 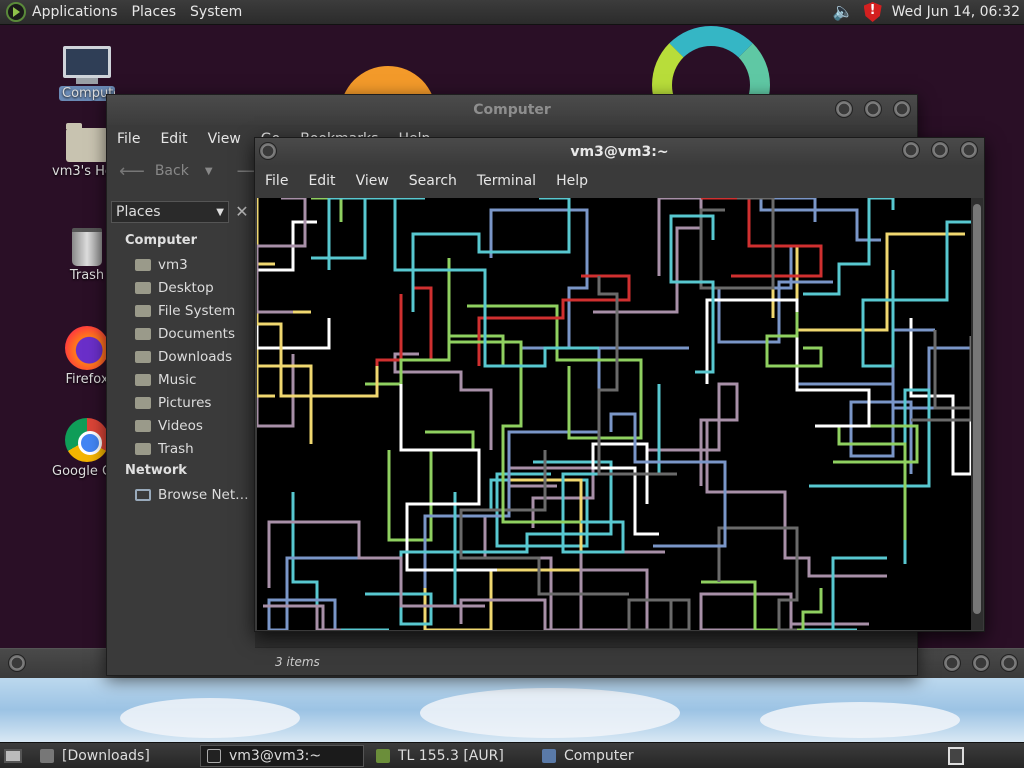 What do you see at coordinates (143, 495) in the screenshot?
I see `network-icon` at bounding box center [143, 495].